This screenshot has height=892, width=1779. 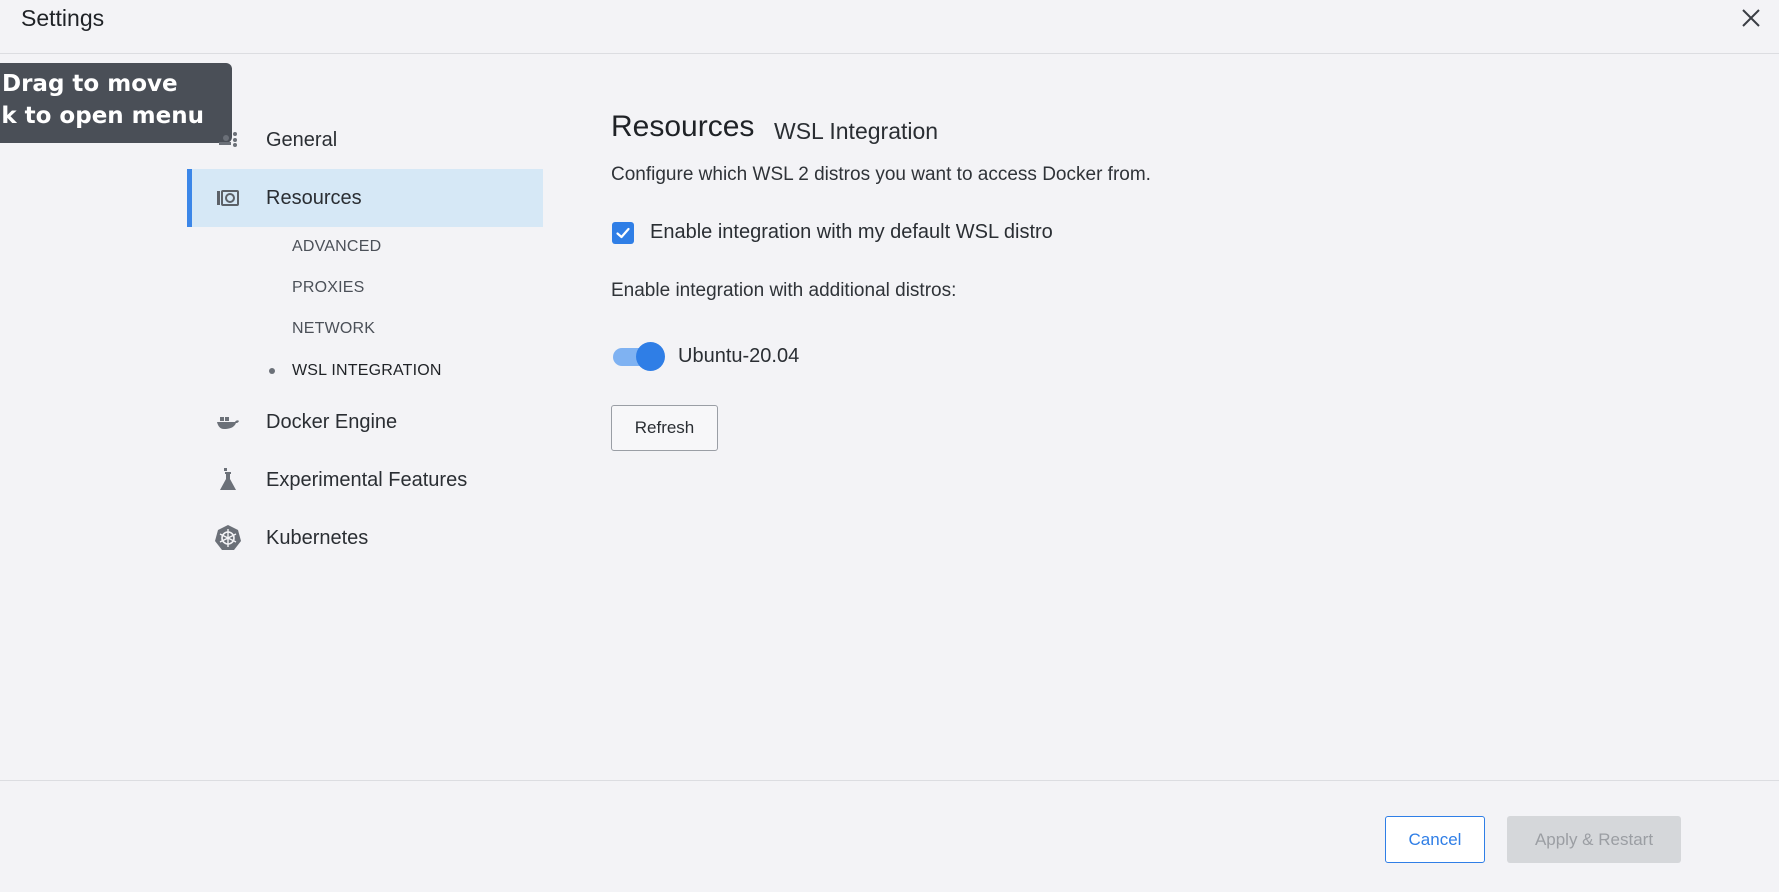 What do you see at coordinates (102, 116) in the screenshot?
I see `tooltip-line-2: ck to open menu` at bounding box center [102, 116].